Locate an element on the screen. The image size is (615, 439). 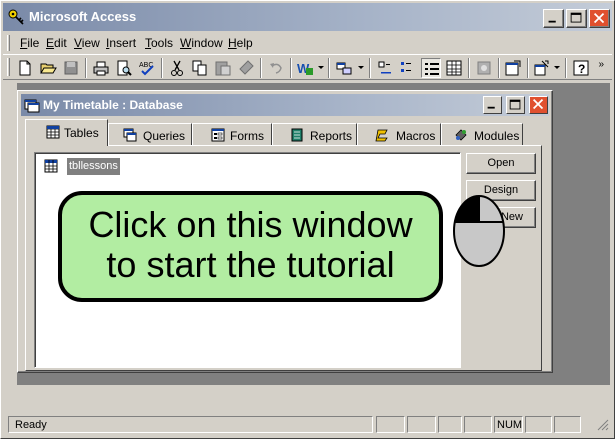
table-icon is located at coordinates (51, 166).